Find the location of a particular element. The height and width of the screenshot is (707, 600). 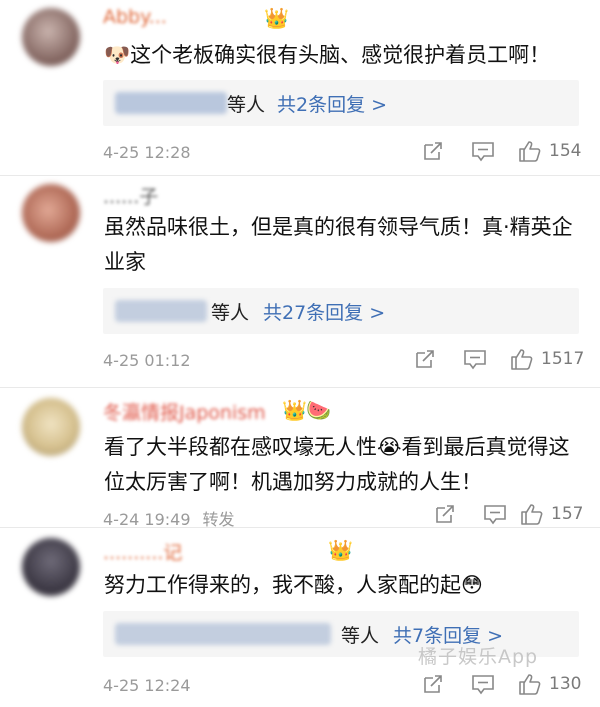

comment-text: 虽然品味很土，但是真的很有领导气质！真·精英企业家 is located at coordinates (338, 244).